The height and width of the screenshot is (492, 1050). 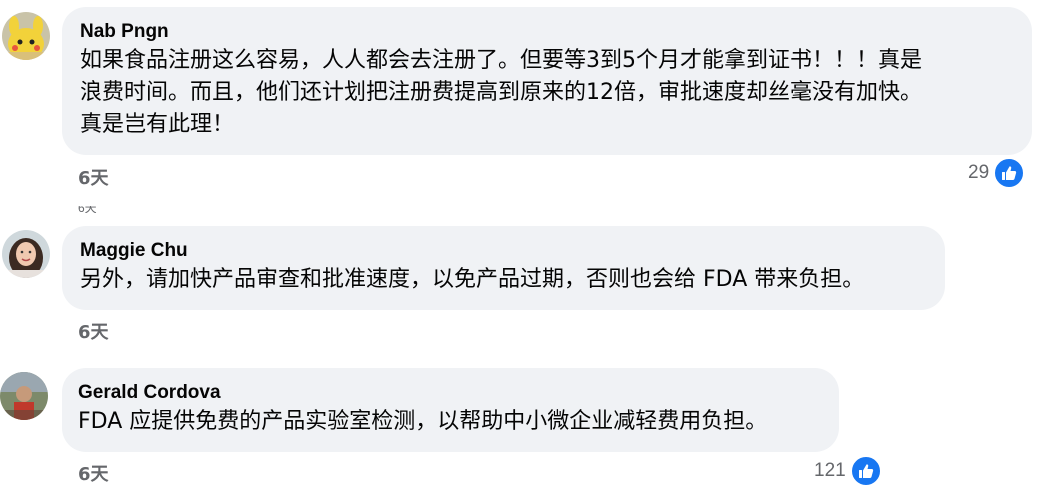 What do you see at coordinates (423, 421) in the screenshot?
I see `comment-text-line: FDA 应提供免费的产品实验室检测，以帮助中小微企业减轻费用负担。` at bounding box center [423, 421].